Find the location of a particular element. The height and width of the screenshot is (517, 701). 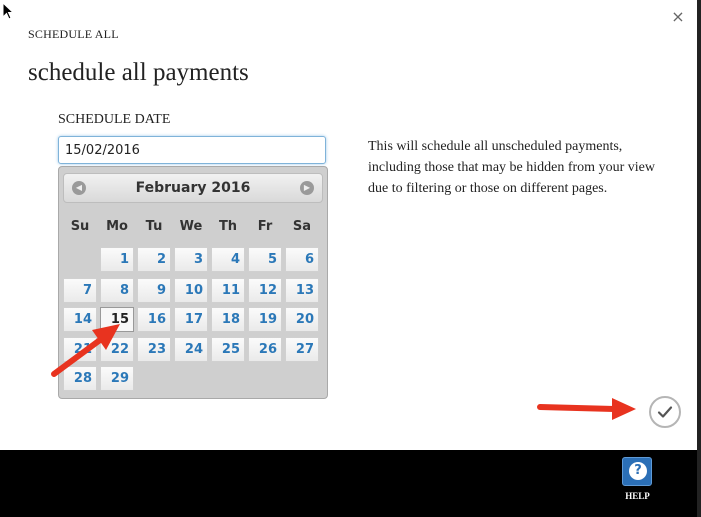

dialog-header-label: SCHEDULE ALL is located at coordinates (73, 34).